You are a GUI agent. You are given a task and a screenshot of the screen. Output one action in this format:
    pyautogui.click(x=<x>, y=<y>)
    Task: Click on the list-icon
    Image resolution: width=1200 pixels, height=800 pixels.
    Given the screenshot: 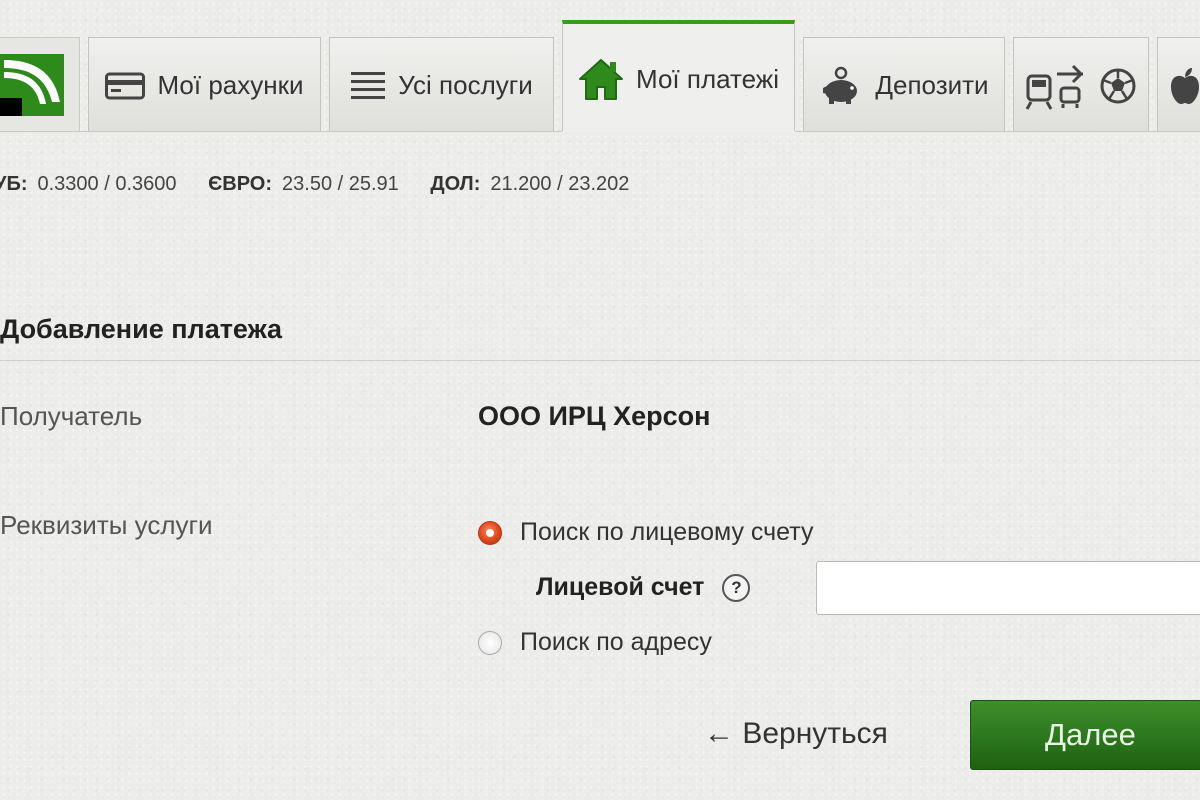 What is the action you would take?
    pyautogui.click(x=368, y=86)
    